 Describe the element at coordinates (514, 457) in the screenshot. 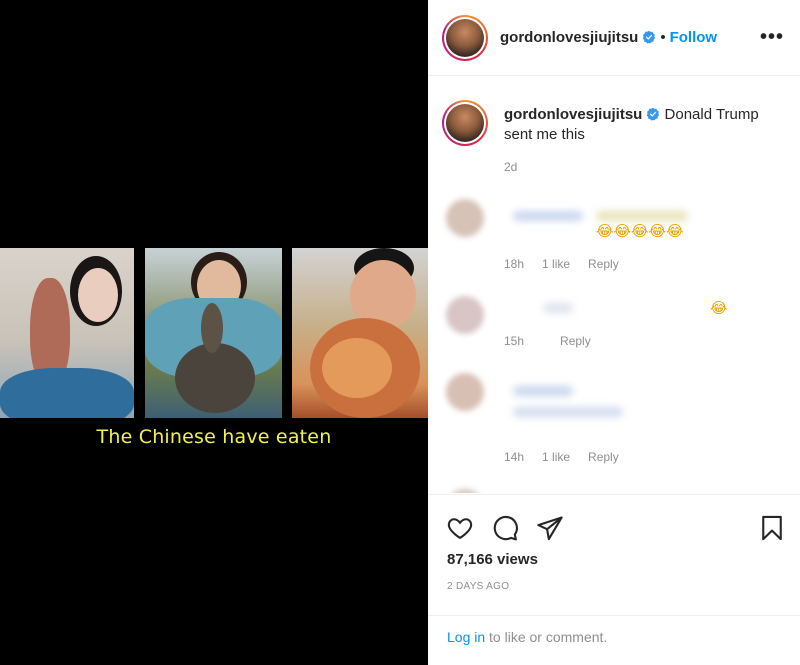

I see `comment-time: 14h` at that location.